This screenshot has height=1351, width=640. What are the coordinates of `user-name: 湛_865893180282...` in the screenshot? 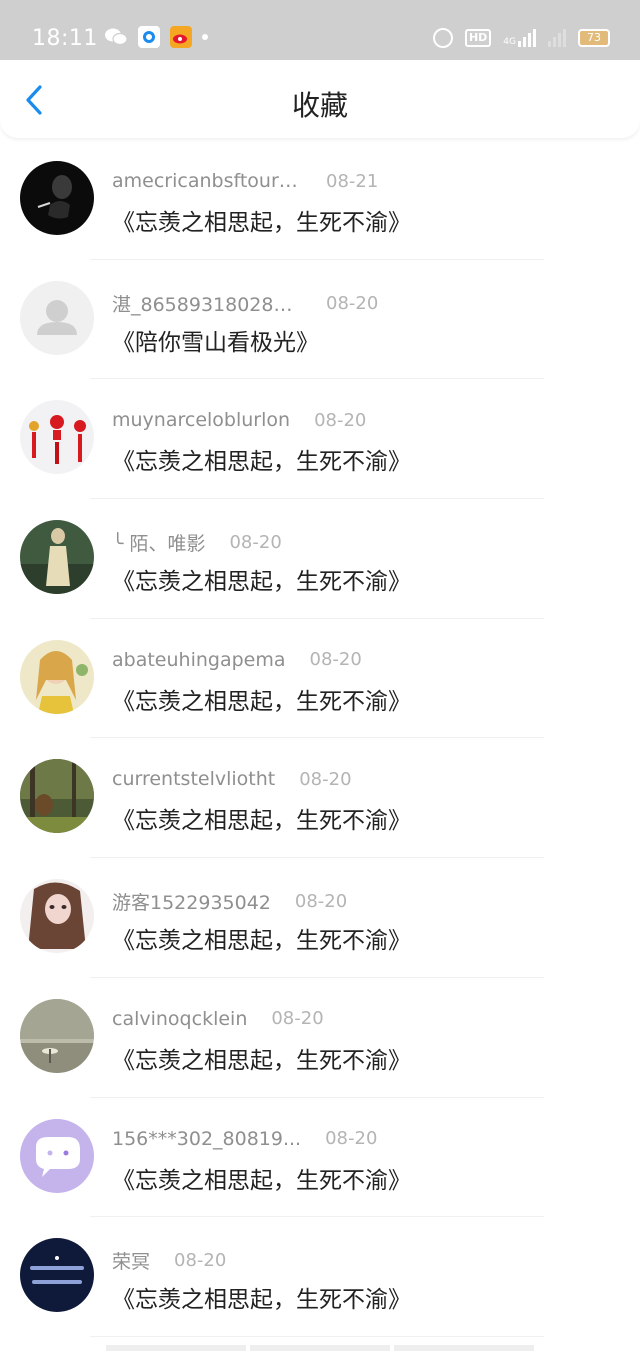 It's located at (207, 304).